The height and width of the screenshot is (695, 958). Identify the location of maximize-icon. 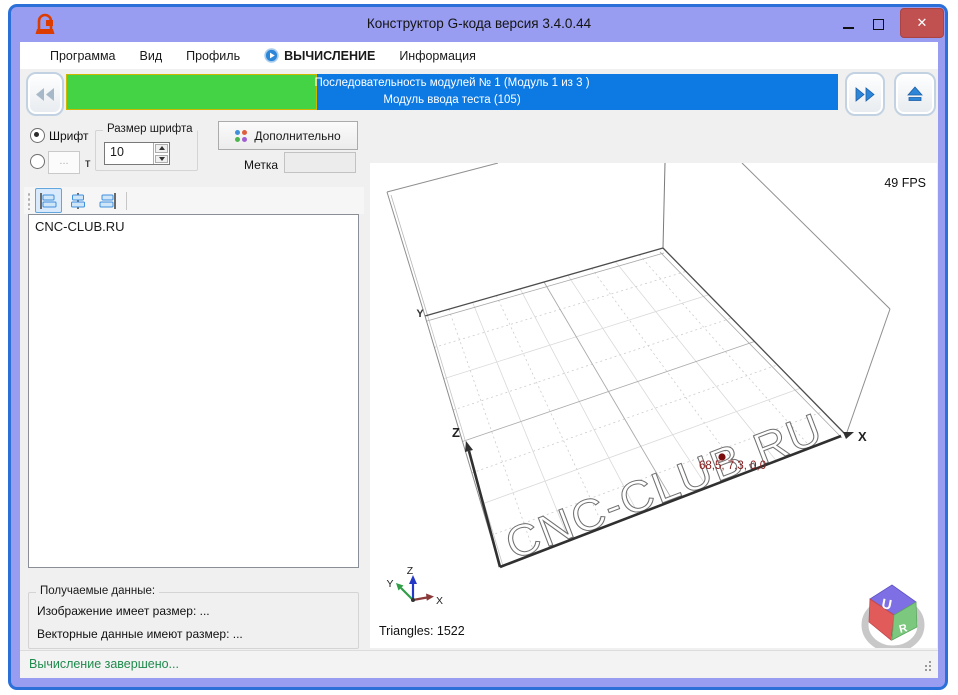
(878, 24).